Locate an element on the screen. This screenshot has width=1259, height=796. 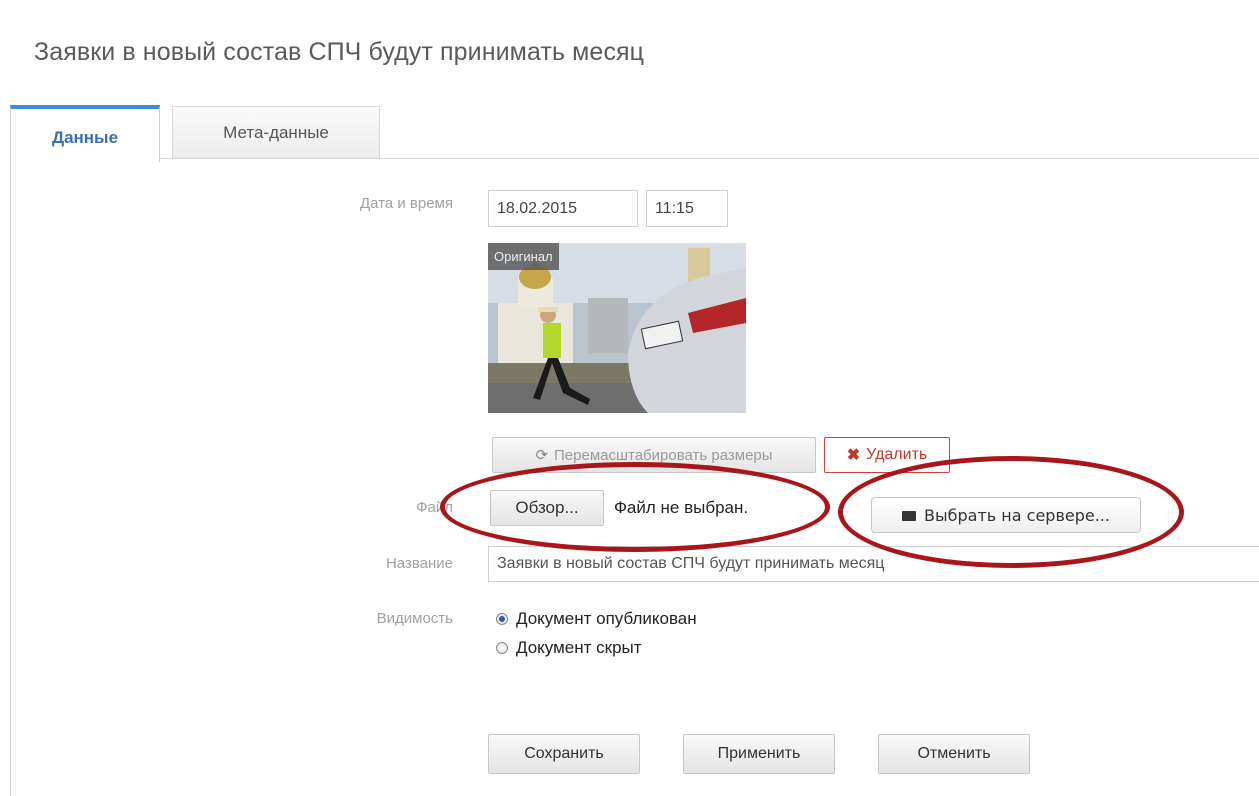
resize-button: ⟳ Перемасштабировать размеры is located at coordinates (654, 455).